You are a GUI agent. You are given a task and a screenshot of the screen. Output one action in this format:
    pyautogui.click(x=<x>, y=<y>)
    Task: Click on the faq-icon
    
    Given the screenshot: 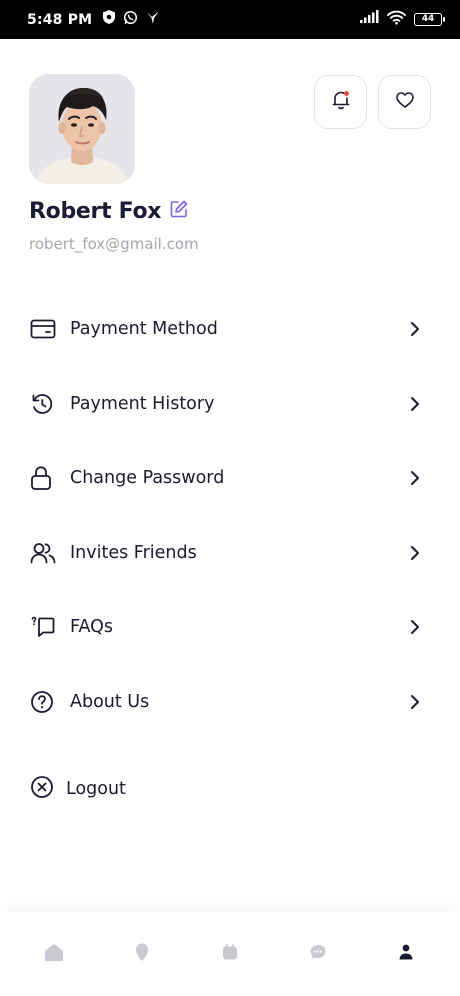 What is the action you would take?
    pyautogui.click(x=44, y=627)
    